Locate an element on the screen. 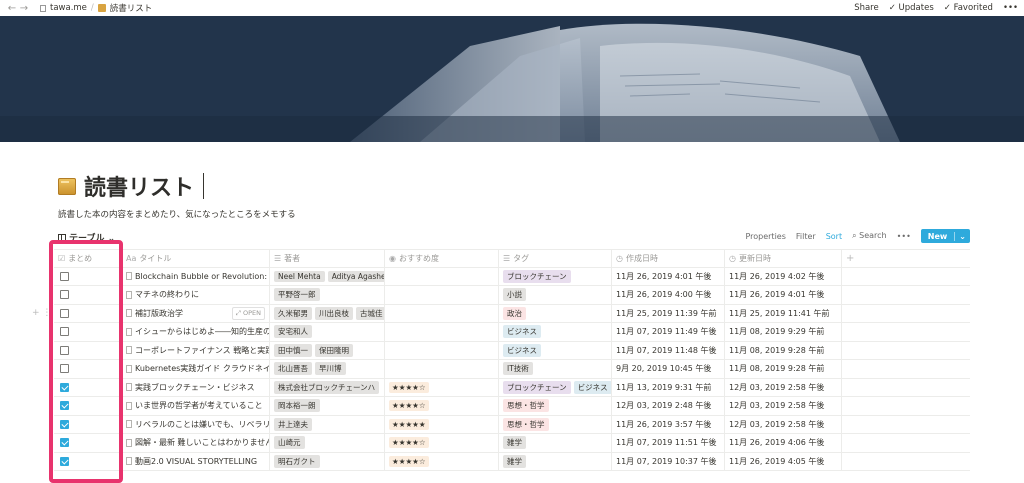  title-cell: 動画2.0 VISUAL STORYTELLING is located at coordinates (196, 461).